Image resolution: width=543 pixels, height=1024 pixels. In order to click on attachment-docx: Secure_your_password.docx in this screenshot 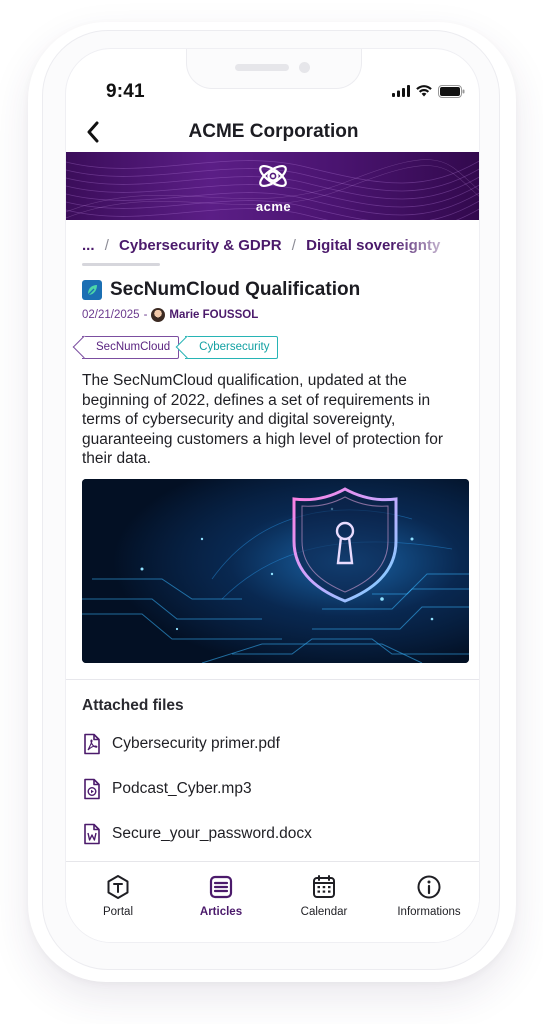, I will do `click(197, 834)`.